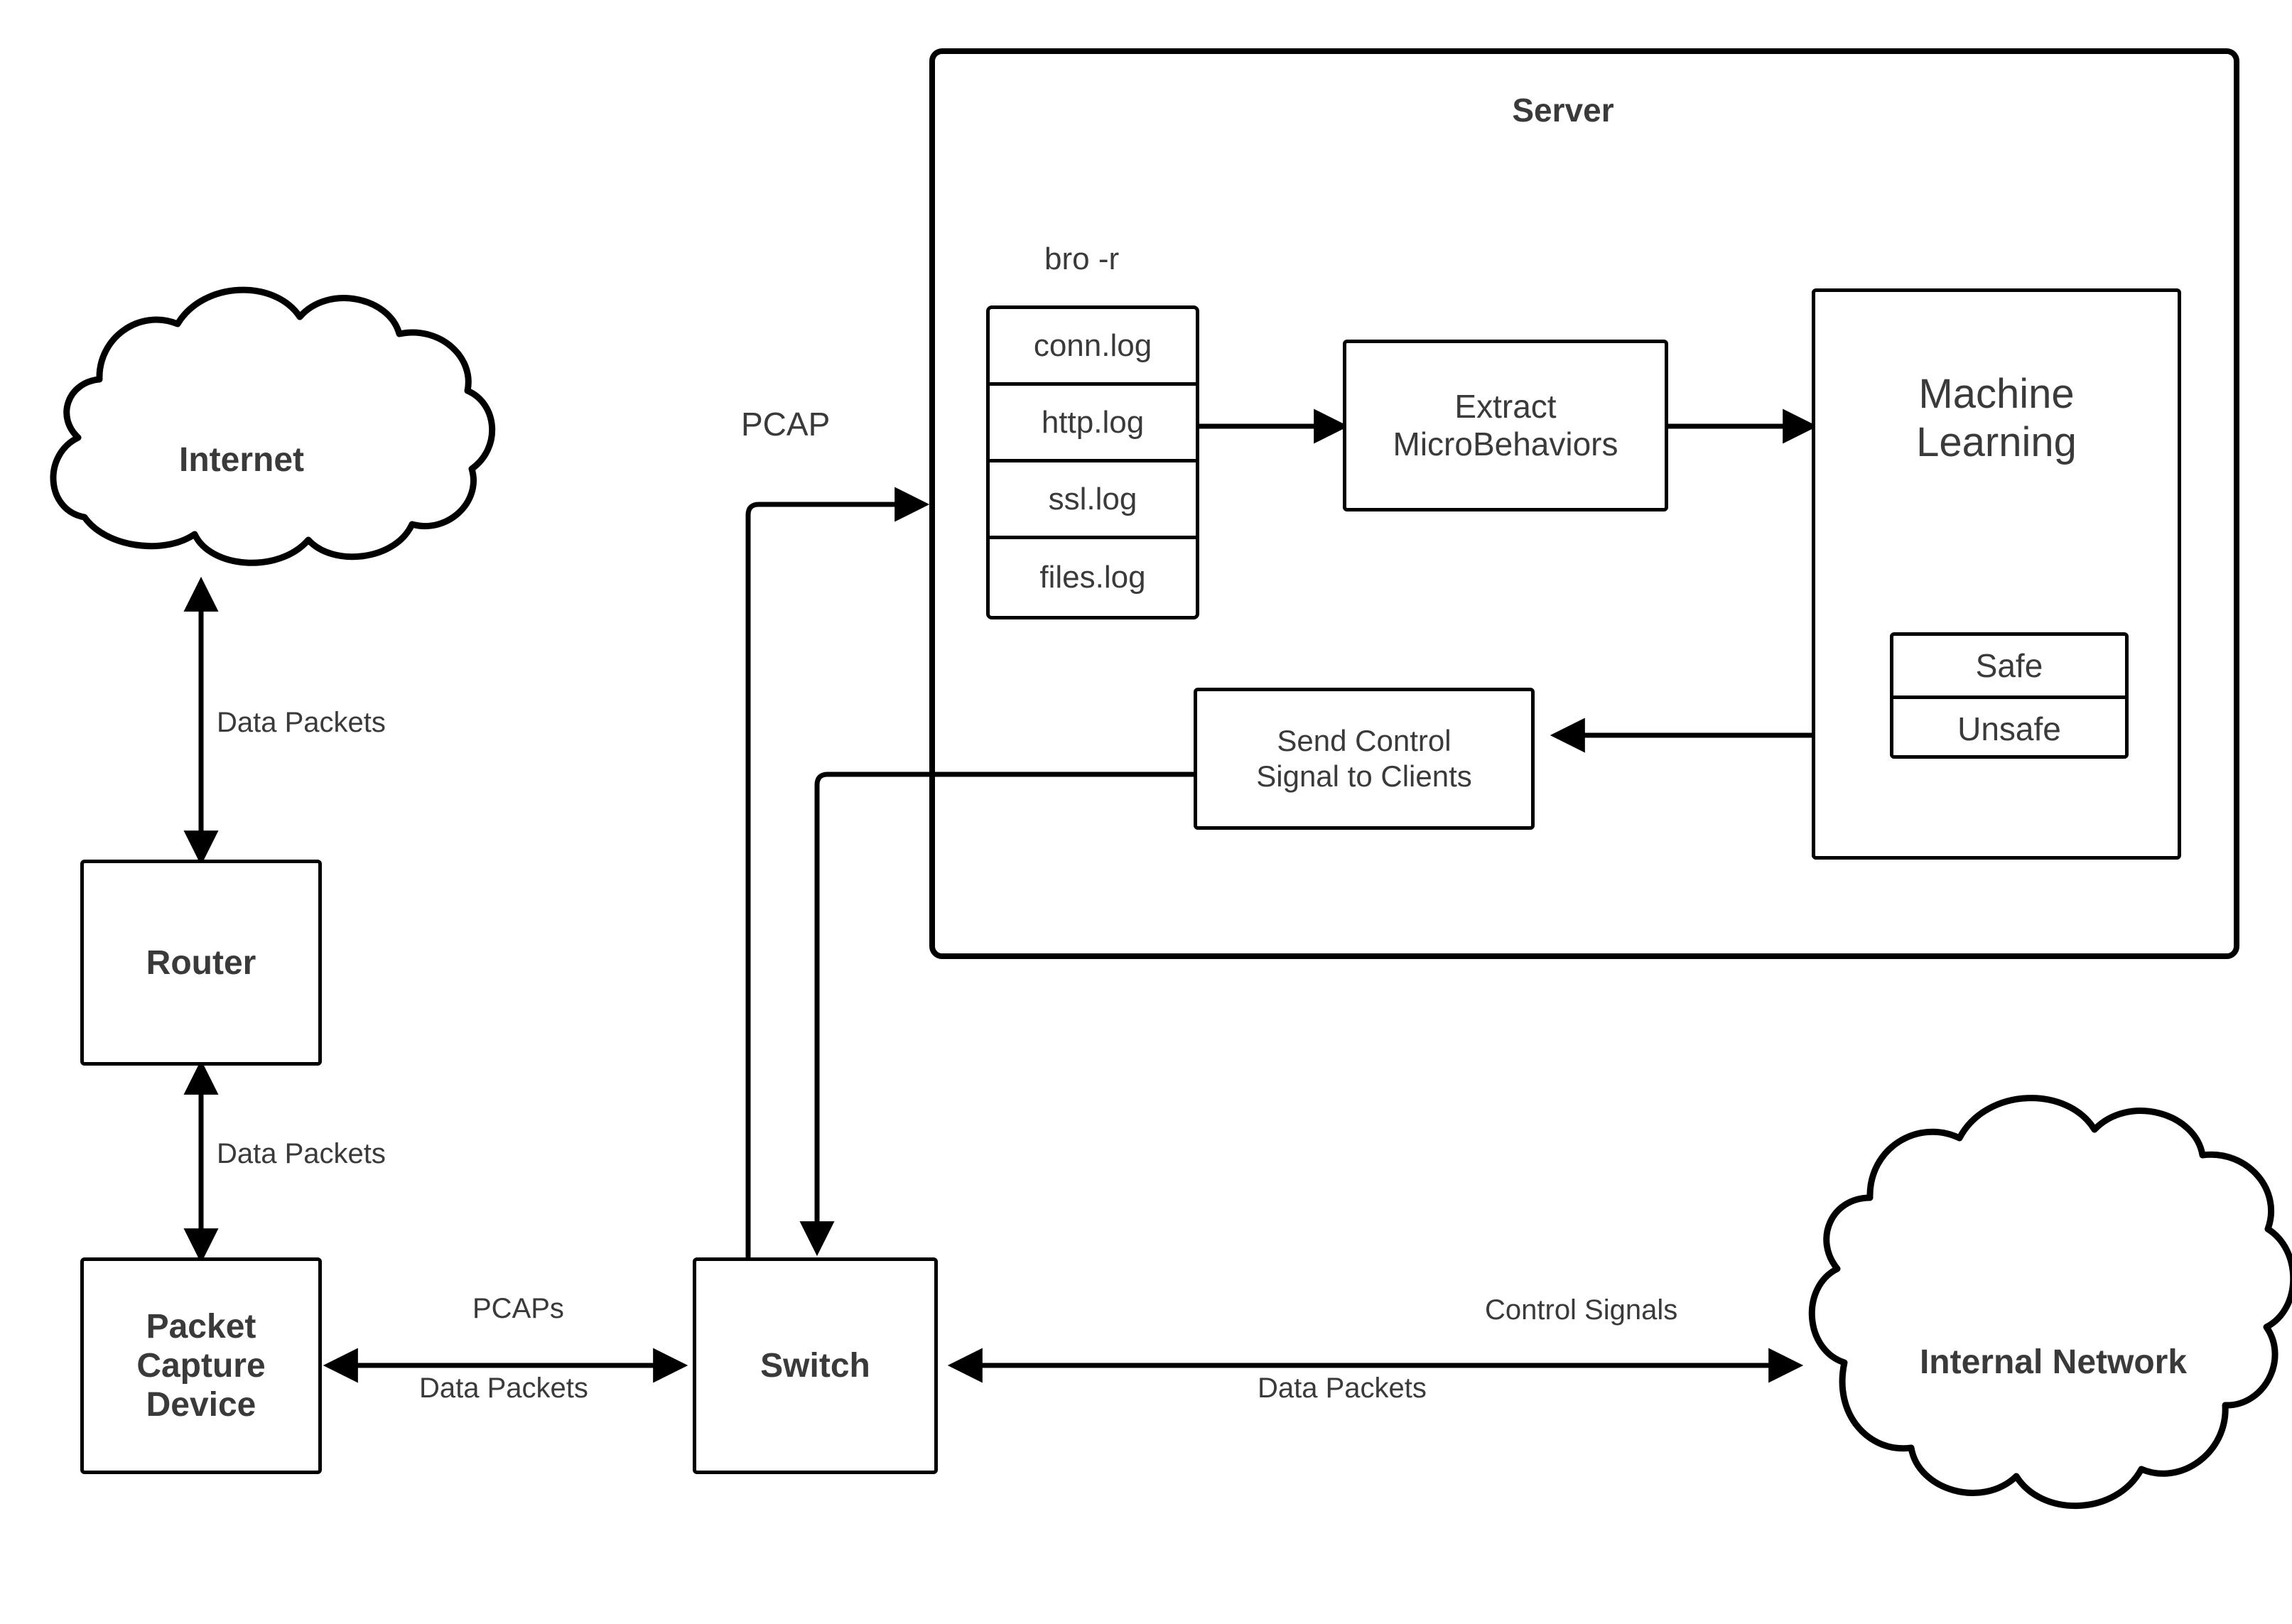 This screenshot has height=1624, width=2292. I want to click on verdict-row-unsafe: Unsafe, so click(2009, 727).